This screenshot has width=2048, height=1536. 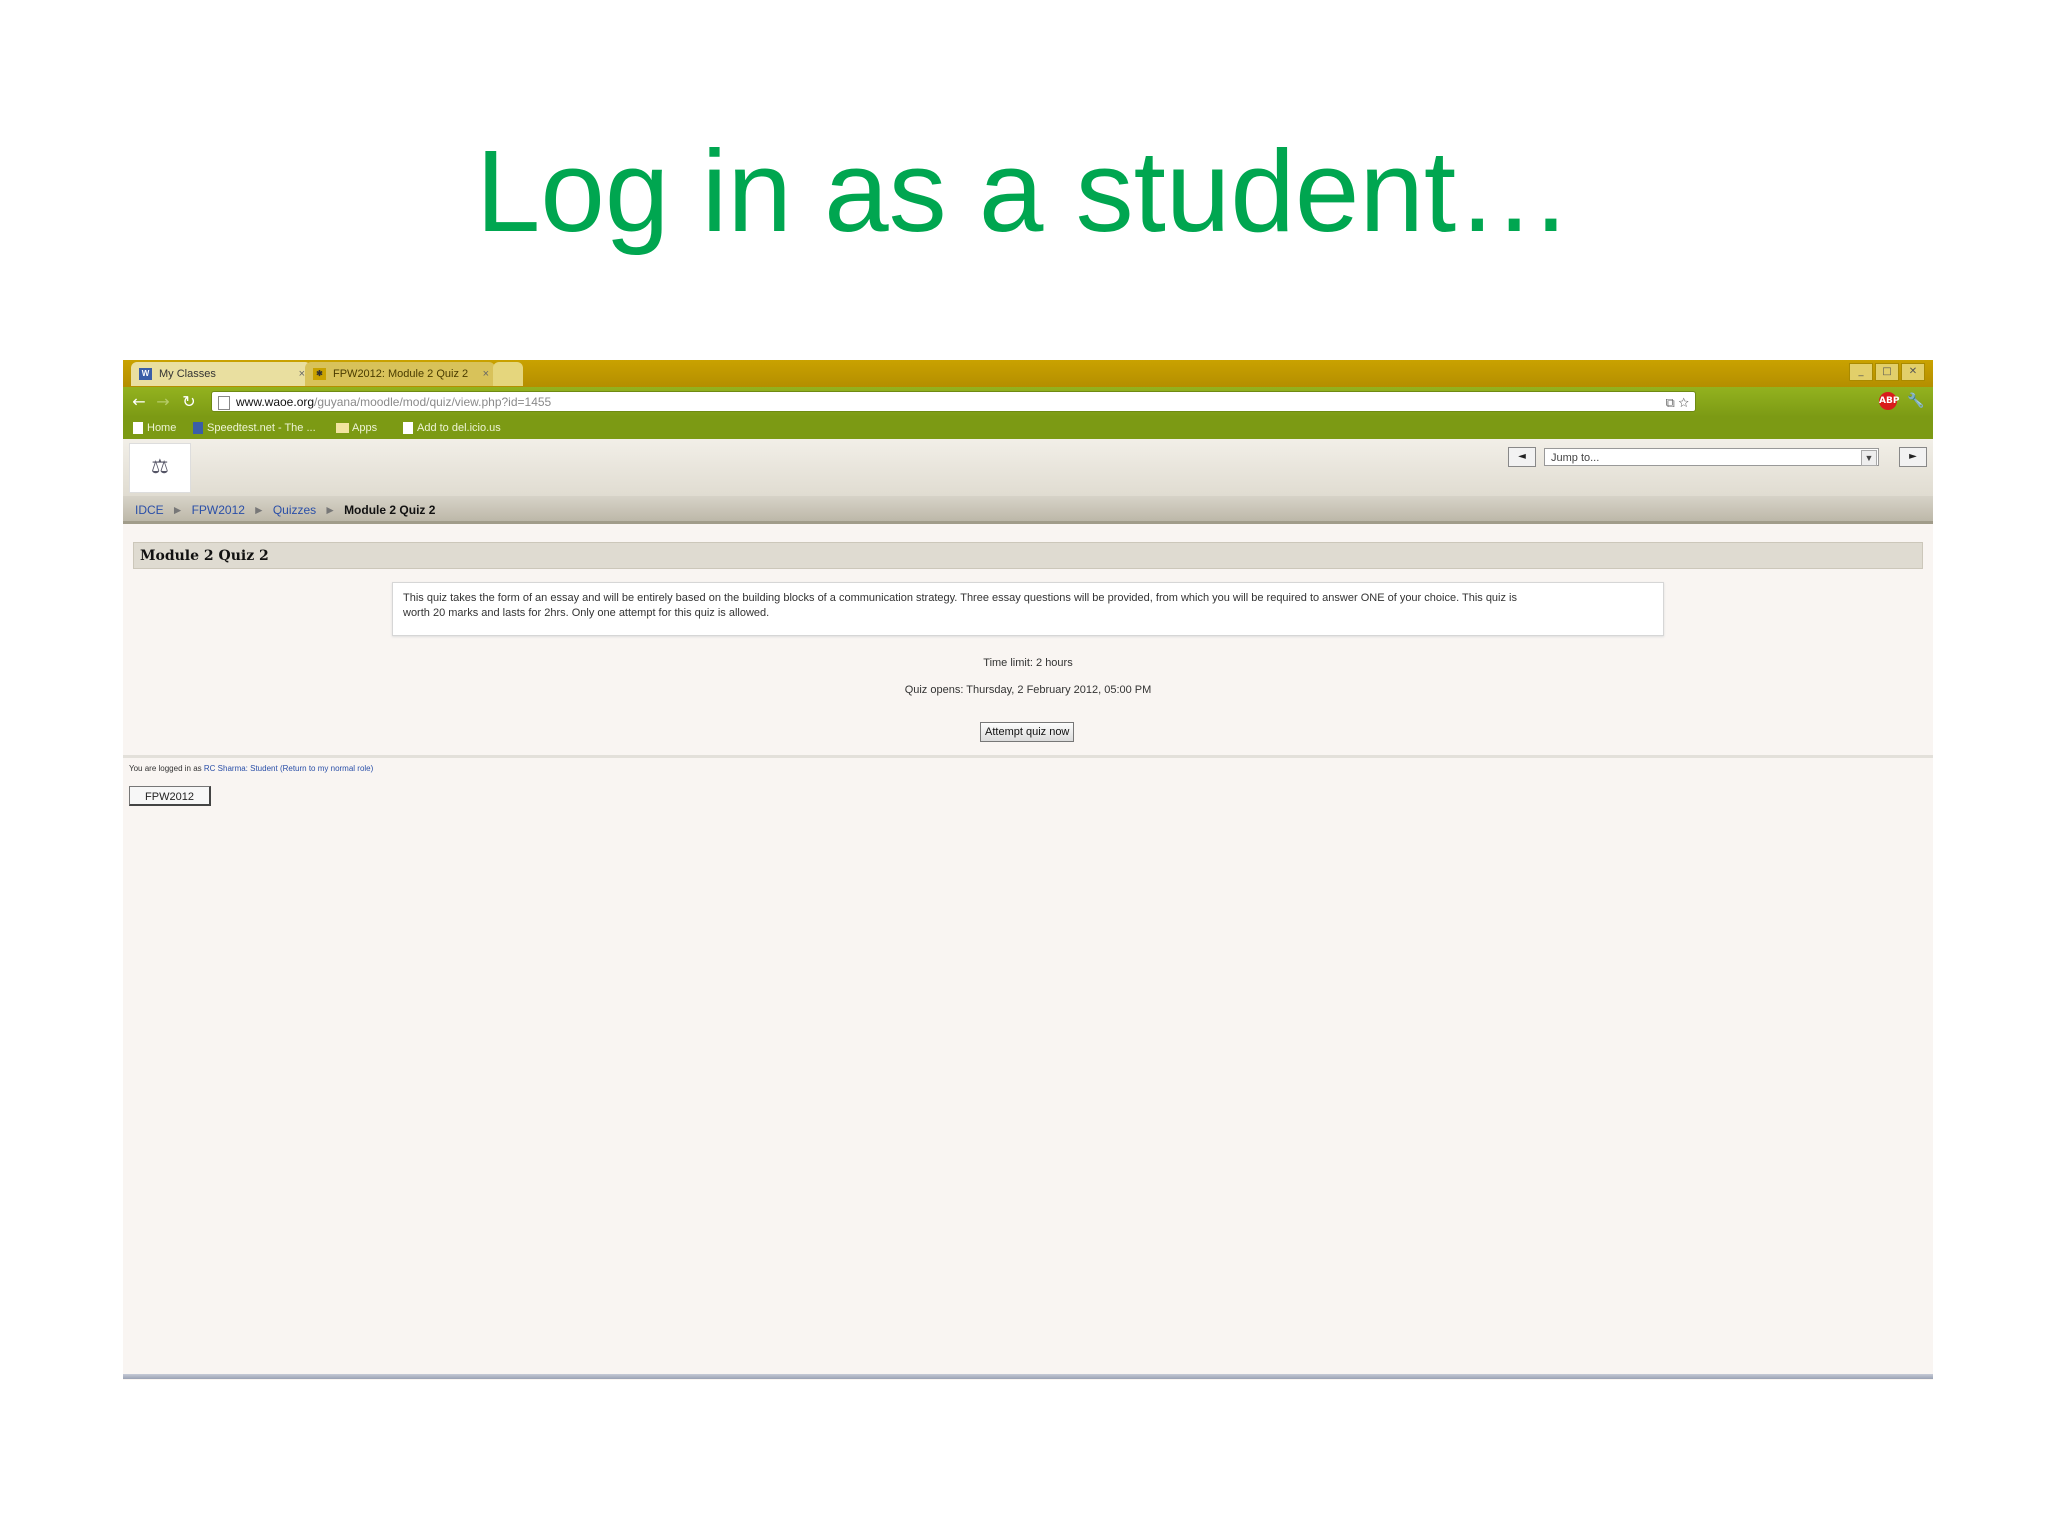 I want to click on tab-label: My Classes, so click(x=187, y=374).